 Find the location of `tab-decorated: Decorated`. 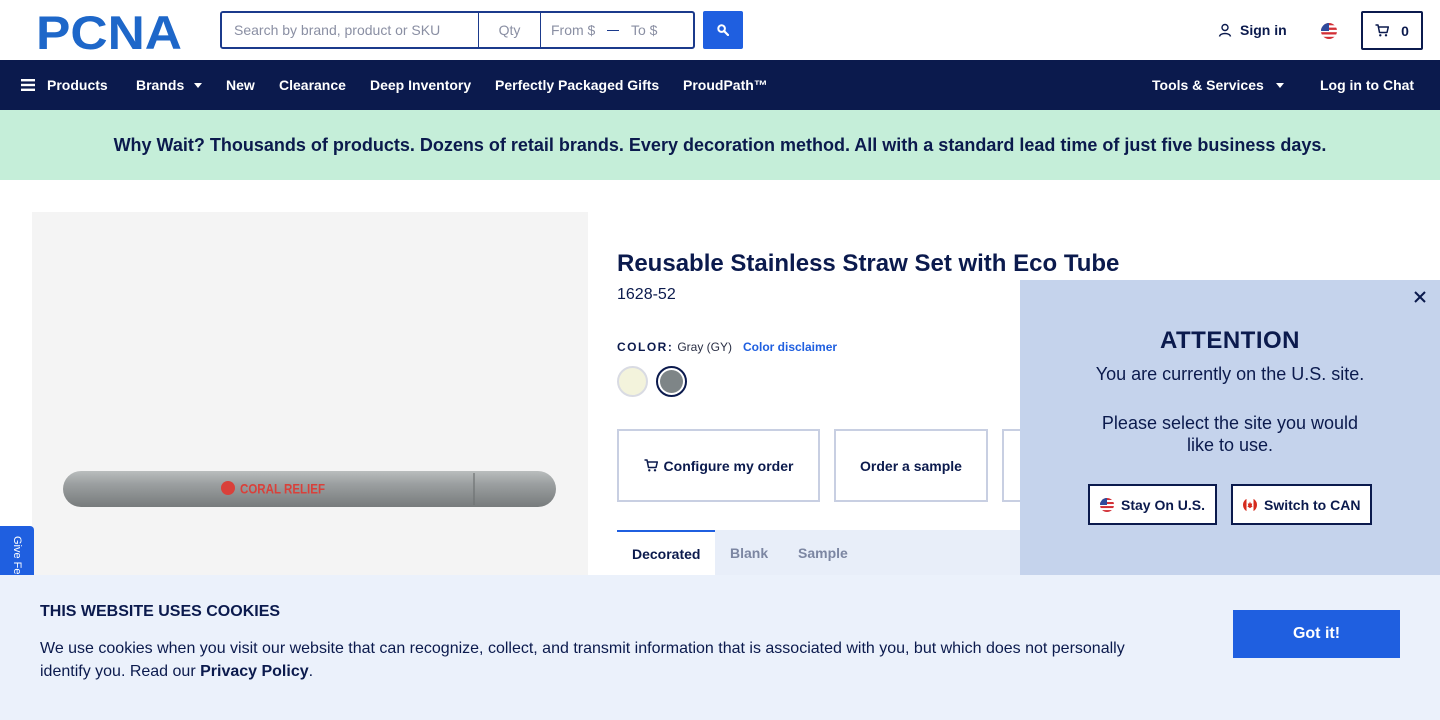

tab-decorated: Decorated is located at coordinates (666, 552).